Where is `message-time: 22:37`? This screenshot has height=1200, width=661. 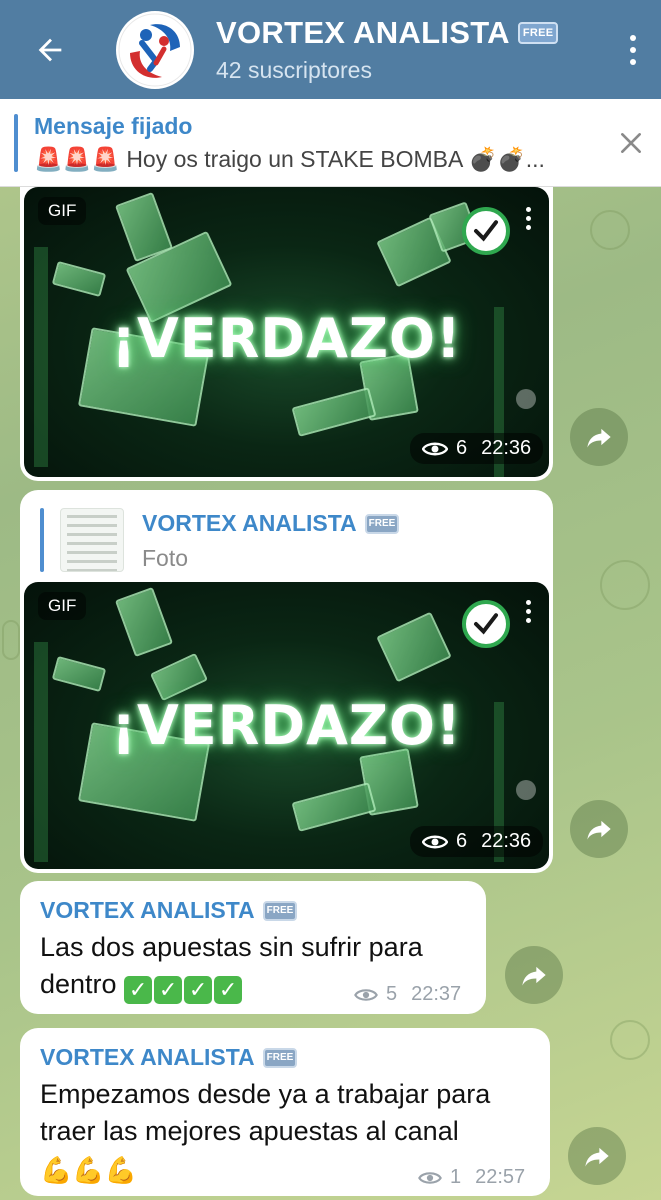
message-time: 22:37 is located at coordinates (436, 994).